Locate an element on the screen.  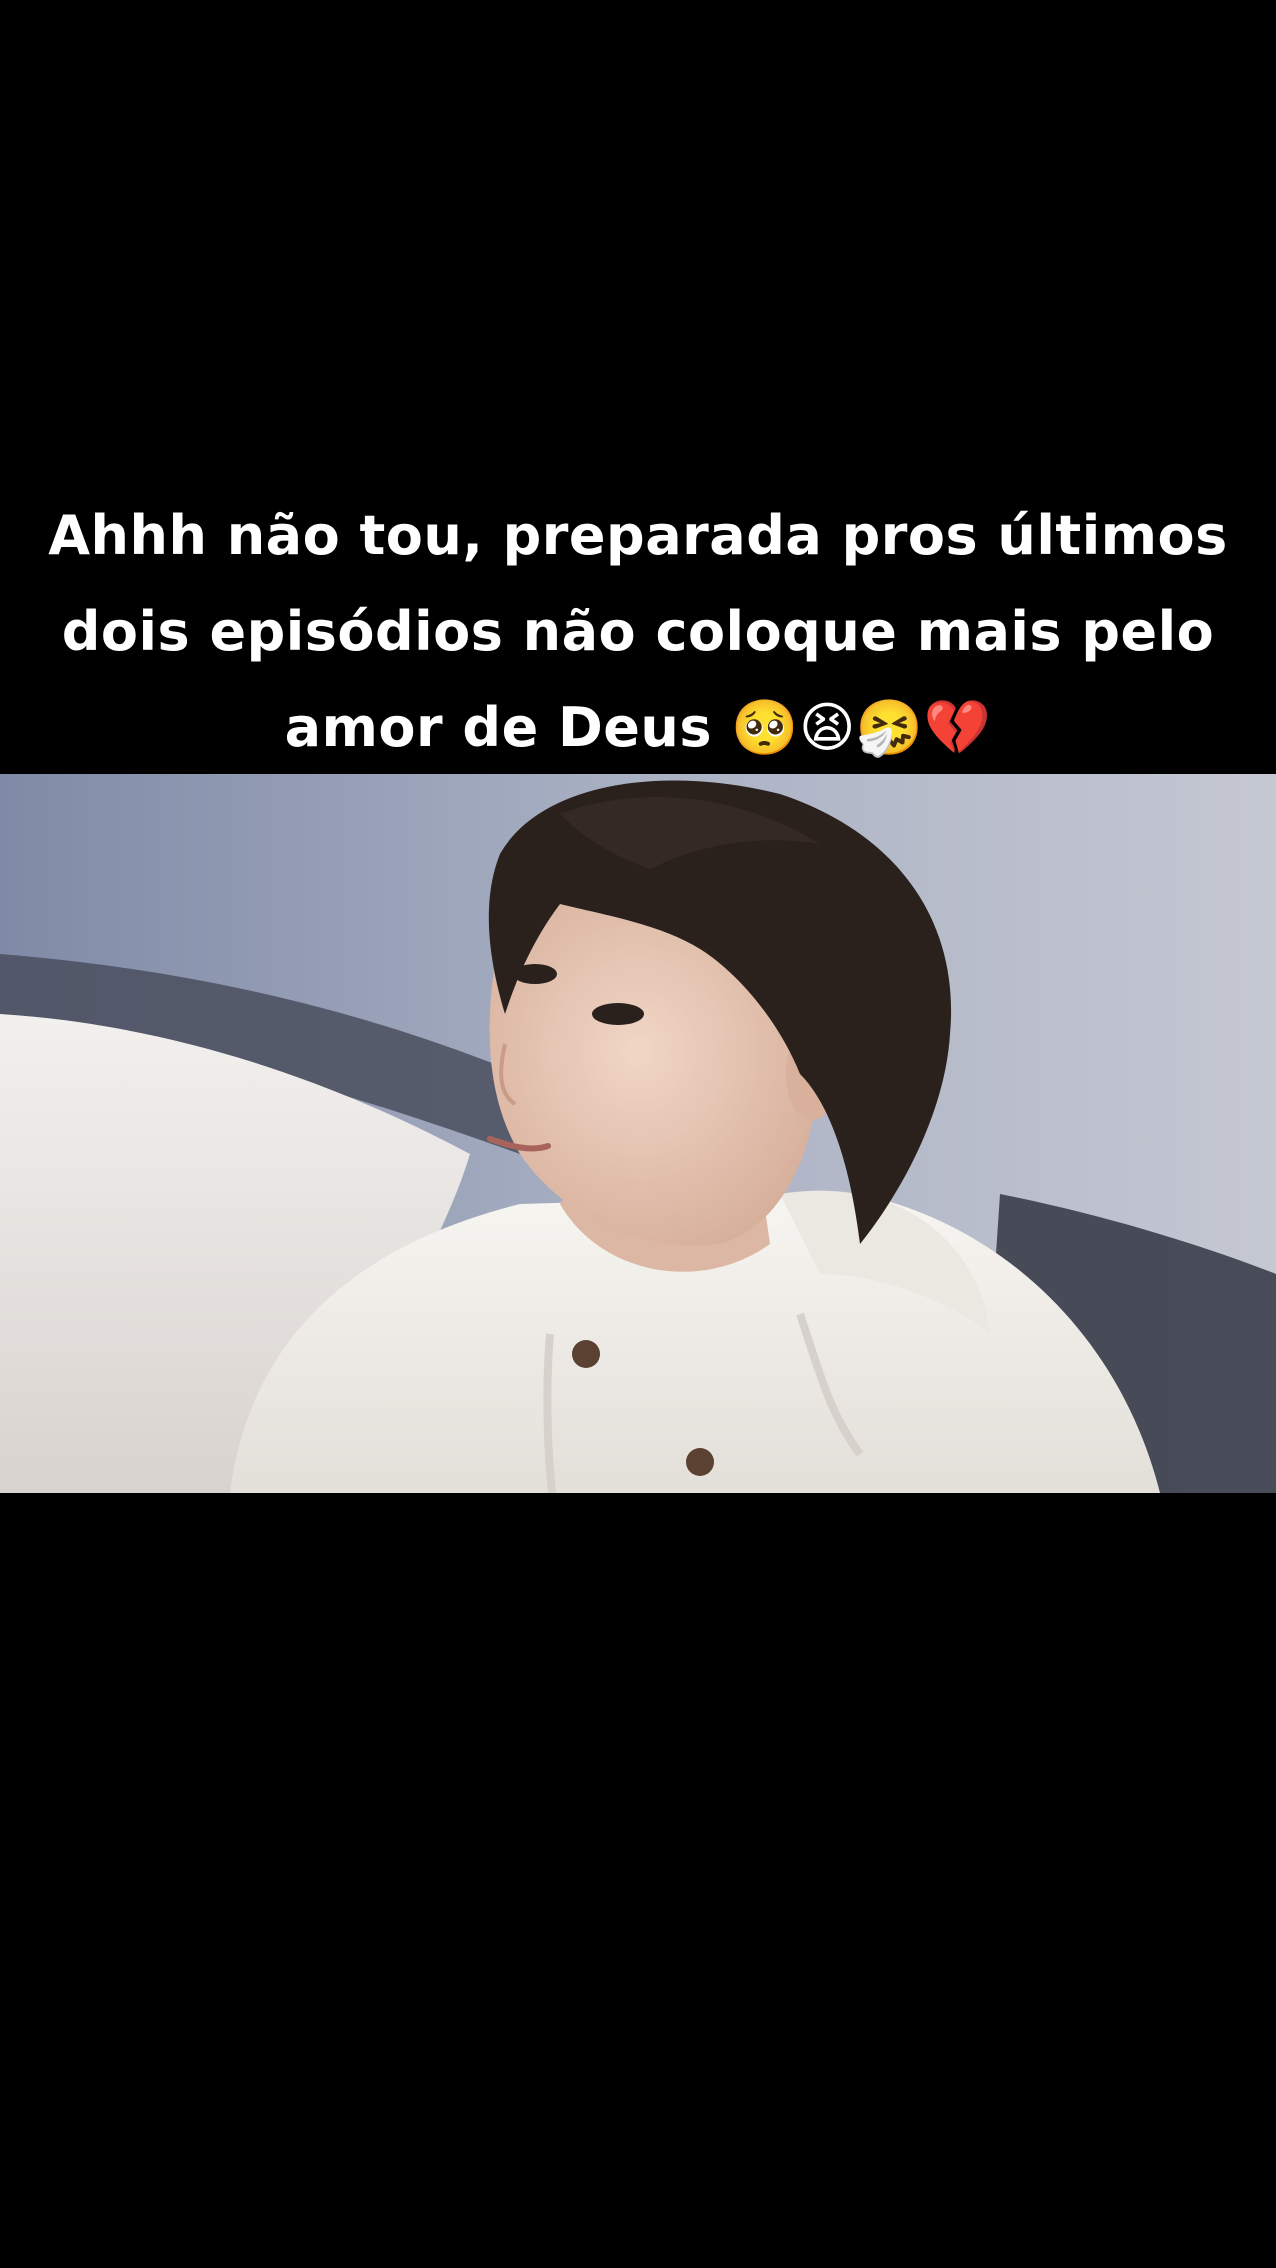
caption-line-1: Ahhh não tou, preparada pros últimos is located at coordinates (638, 535).